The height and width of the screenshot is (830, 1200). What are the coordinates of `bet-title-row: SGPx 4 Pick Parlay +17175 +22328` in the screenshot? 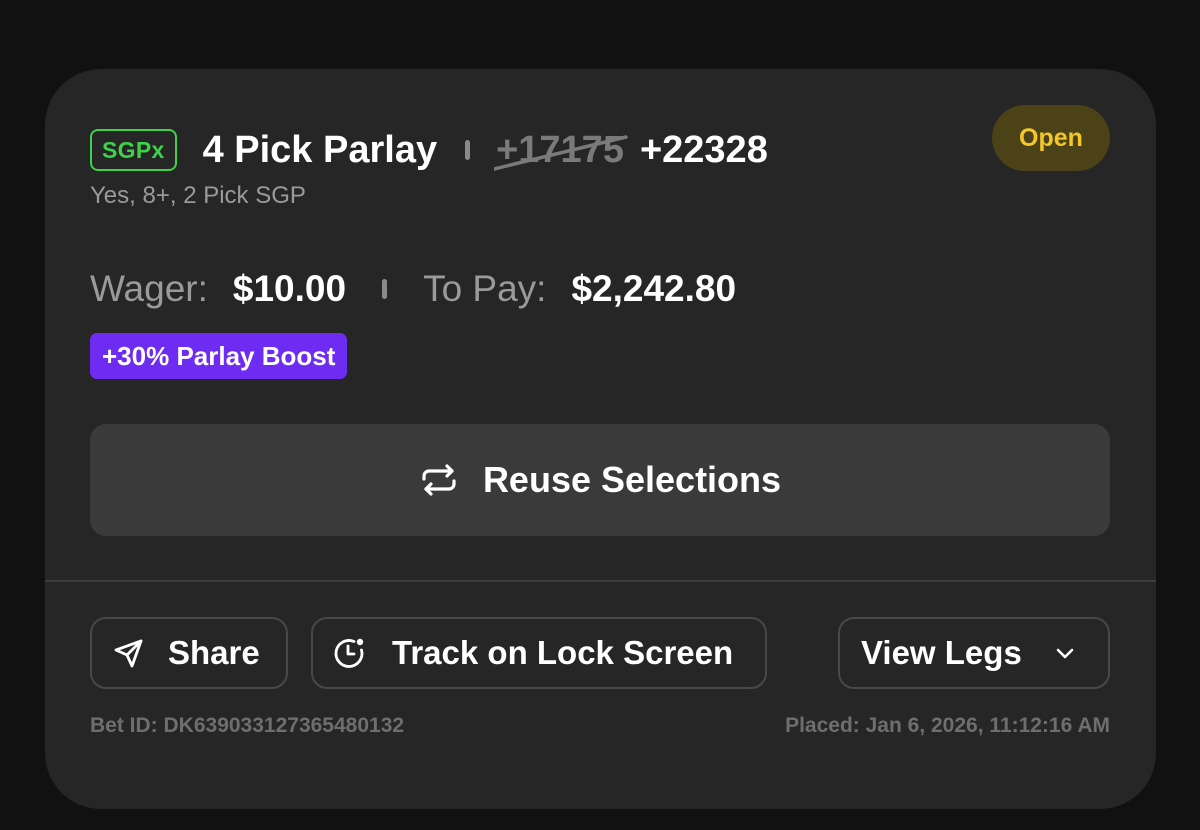 It's located at (429, 150).